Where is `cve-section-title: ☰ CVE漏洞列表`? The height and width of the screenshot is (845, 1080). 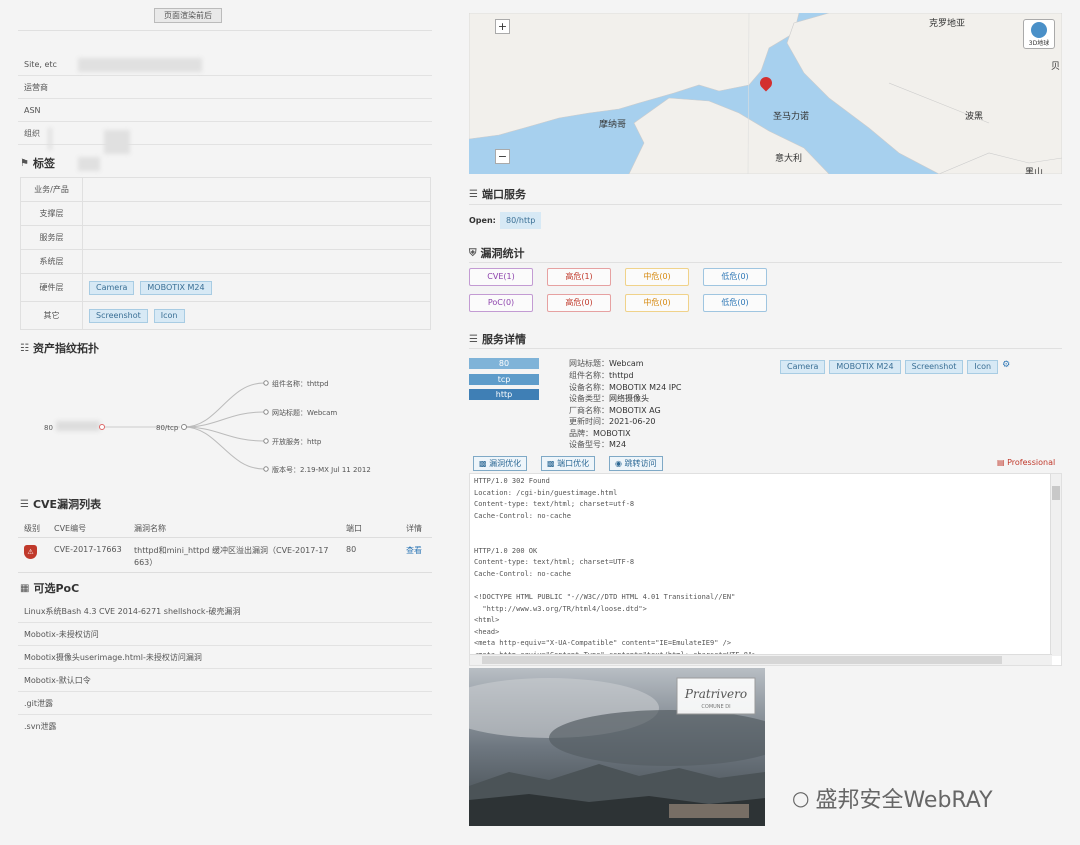 cve-section-title: ☰ CVE漏洞列表 is located at coordinates (61, 504).